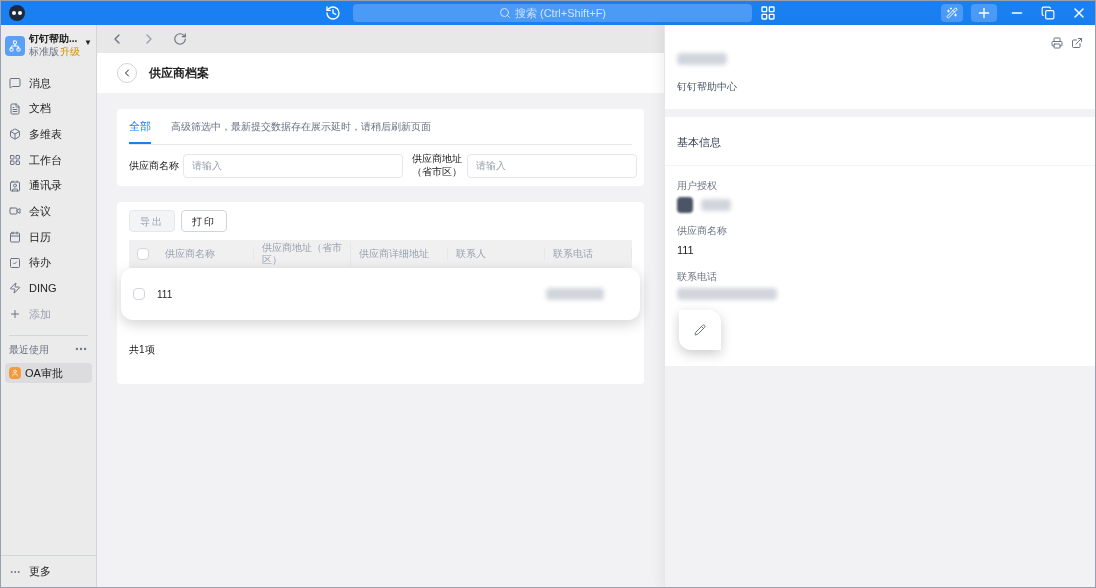 This screenshot has height=588, width=1096. I want to click on sidebar-item: 通讯录, so click(48, 185).